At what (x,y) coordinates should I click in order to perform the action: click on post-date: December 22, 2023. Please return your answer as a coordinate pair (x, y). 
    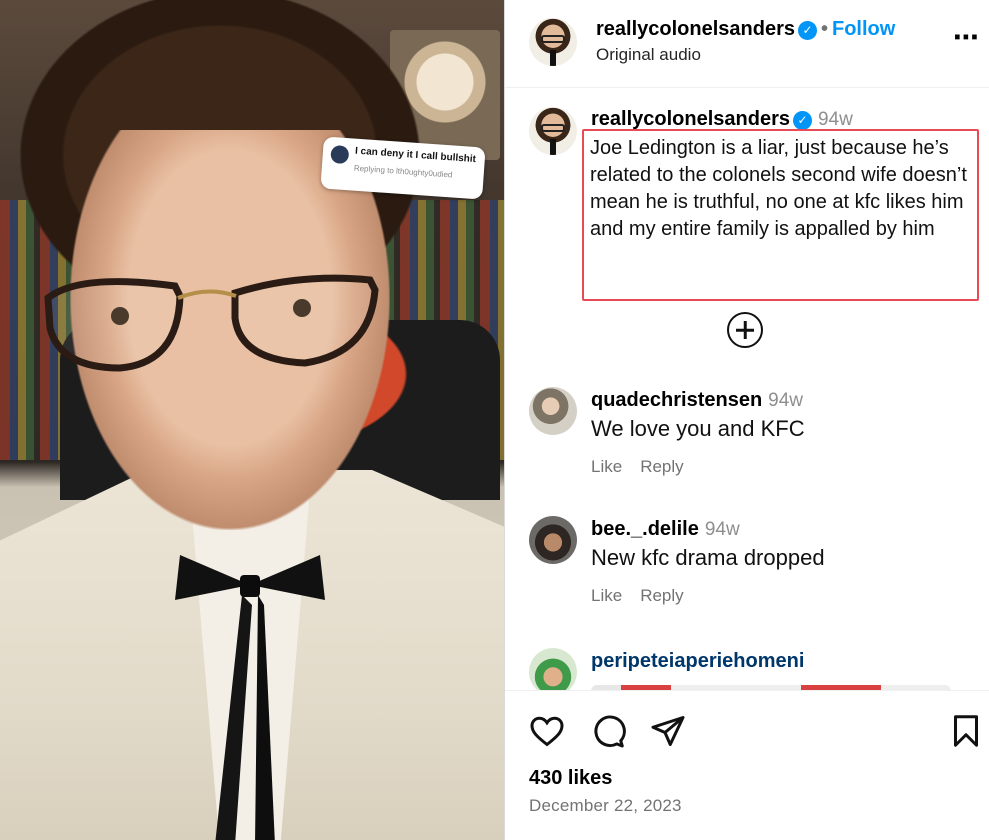
    Looking at the image, I should click on (605, 806).